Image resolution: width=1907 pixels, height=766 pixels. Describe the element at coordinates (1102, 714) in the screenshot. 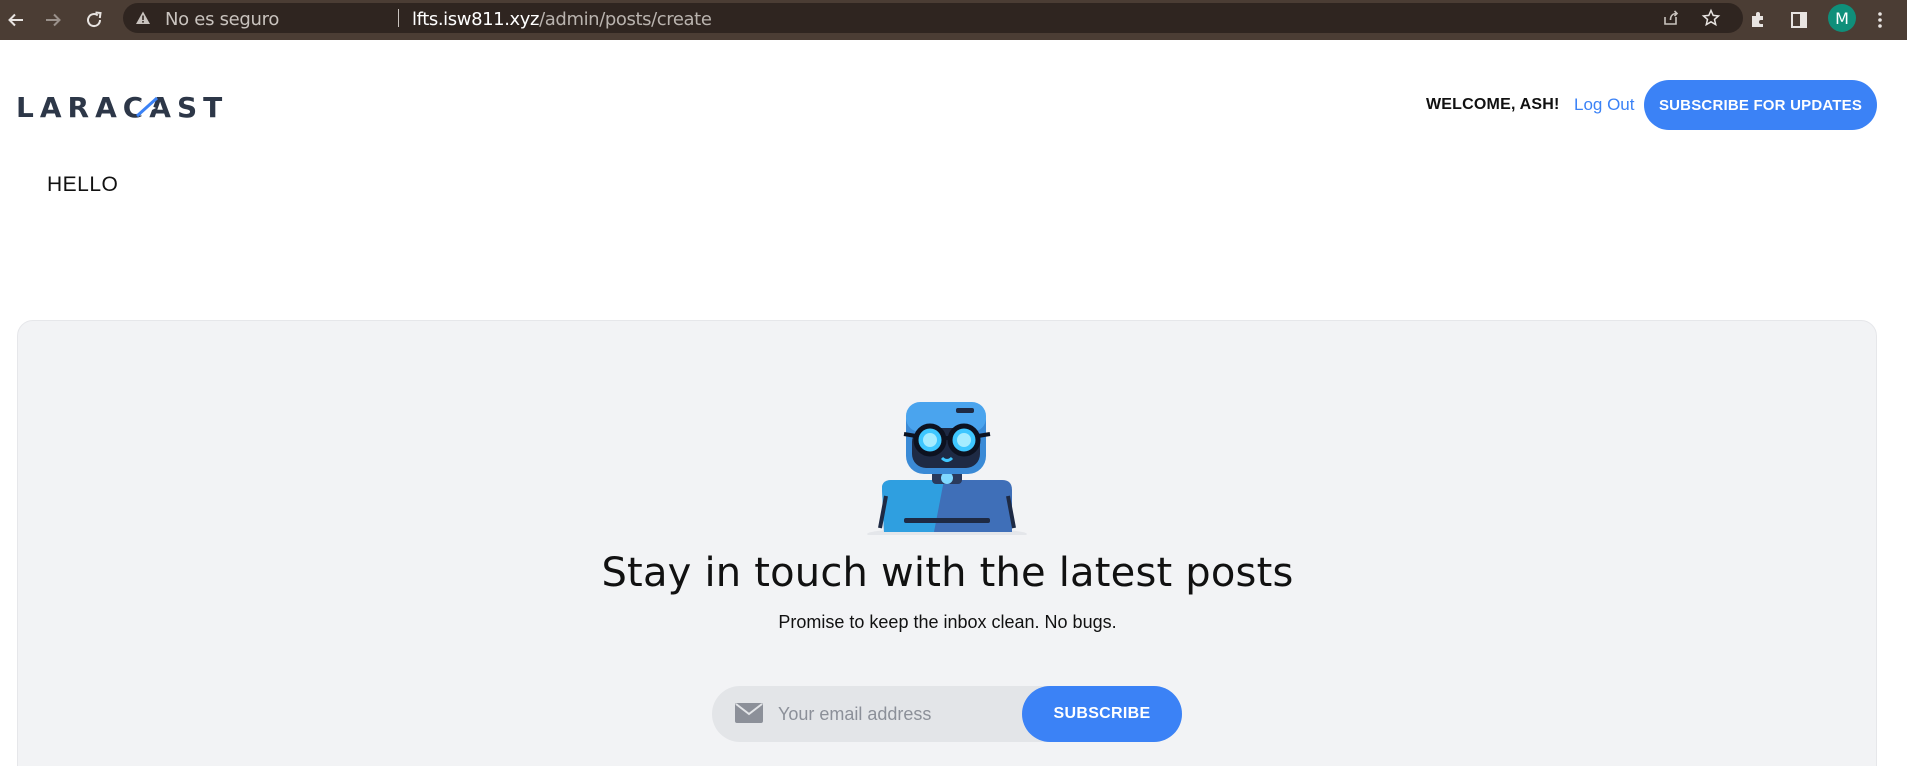

I see `subscribe-button: SUBSCRIBE` at that location.